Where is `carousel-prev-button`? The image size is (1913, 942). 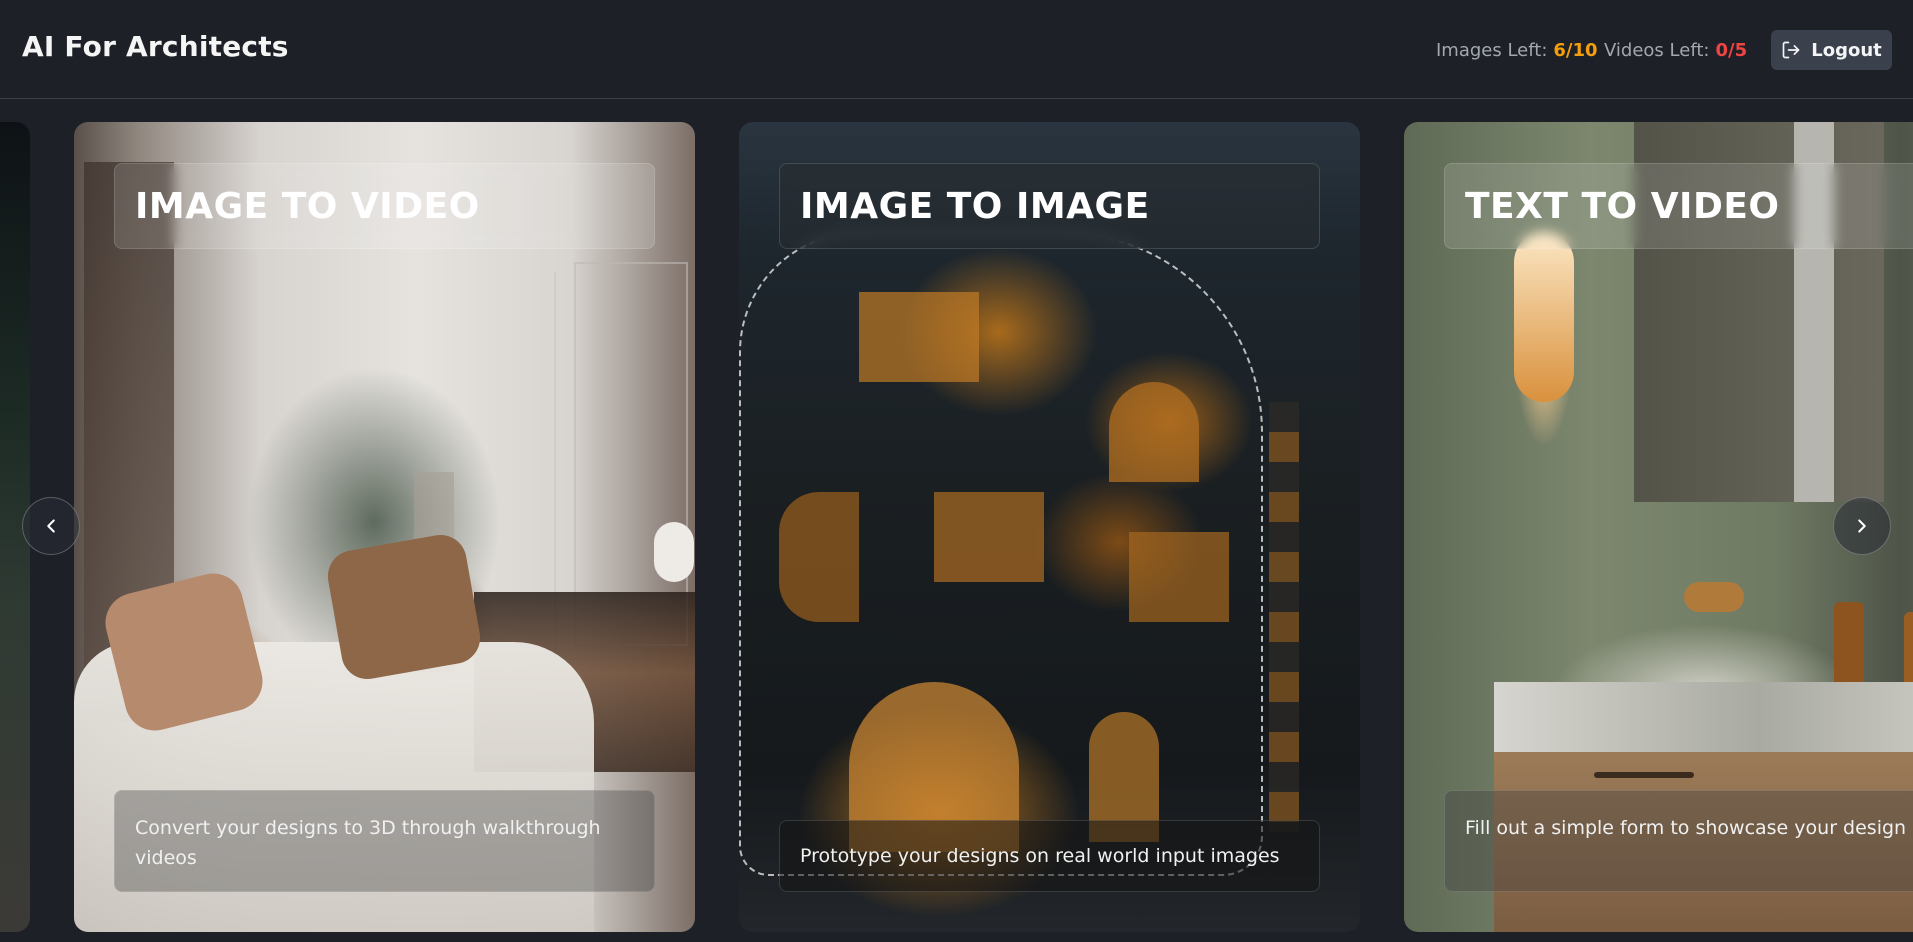 carousel-prev-button is located at coordinates (51, 526).